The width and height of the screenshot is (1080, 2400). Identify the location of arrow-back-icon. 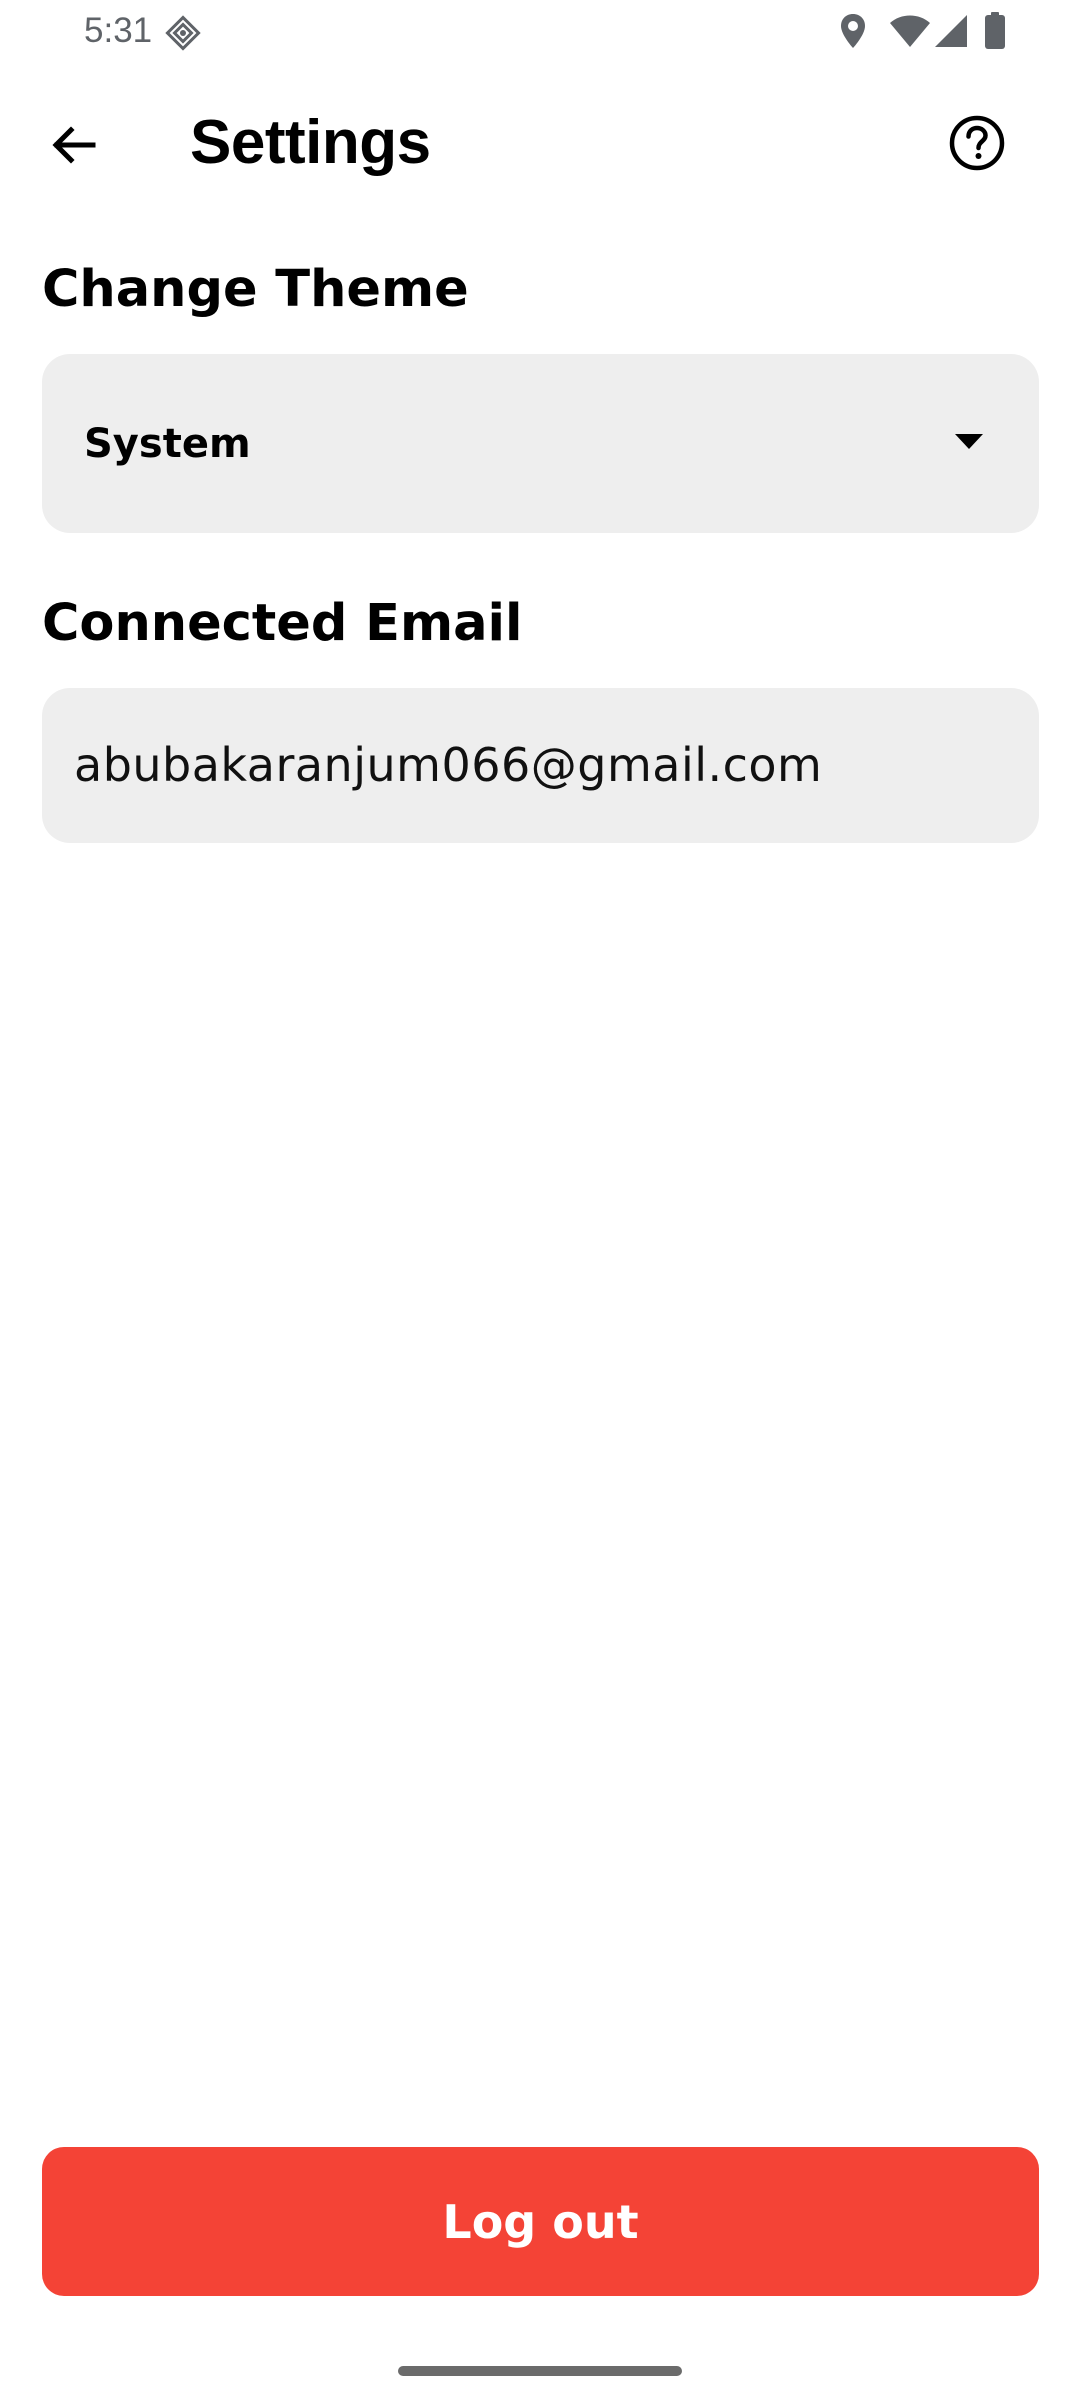
(73, 147).